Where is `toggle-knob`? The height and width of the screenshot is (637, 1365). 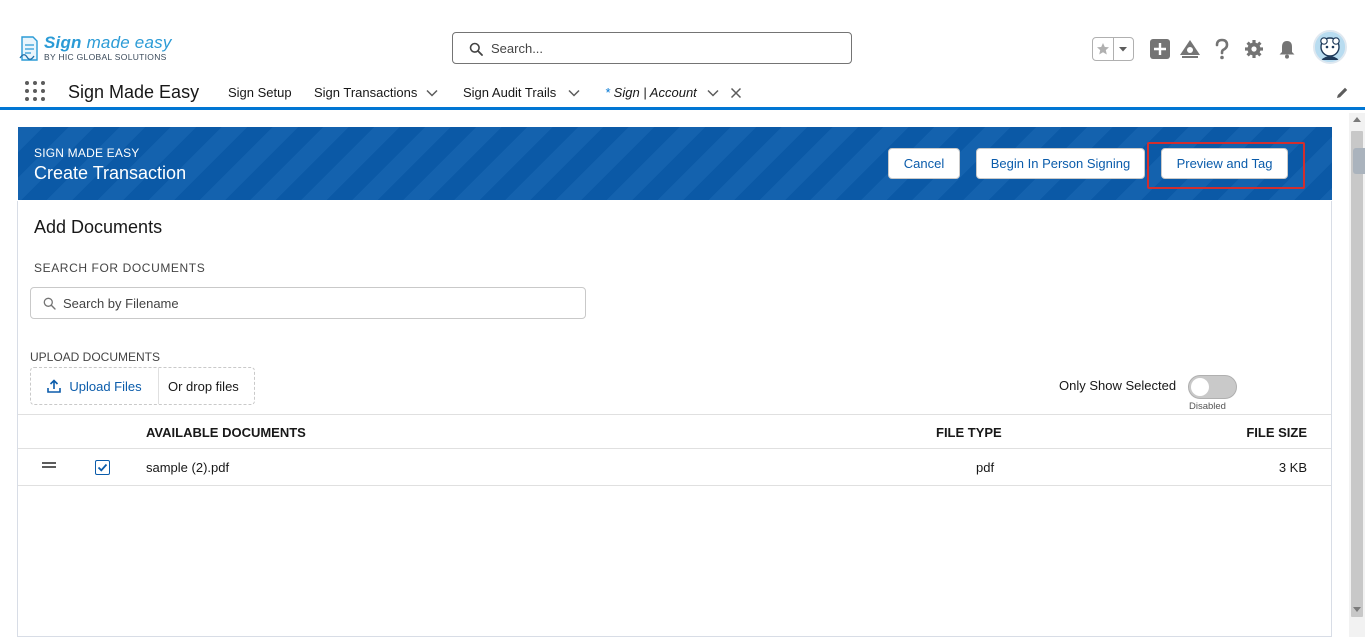 toggle-knob is located at coordinates (1200, 387).